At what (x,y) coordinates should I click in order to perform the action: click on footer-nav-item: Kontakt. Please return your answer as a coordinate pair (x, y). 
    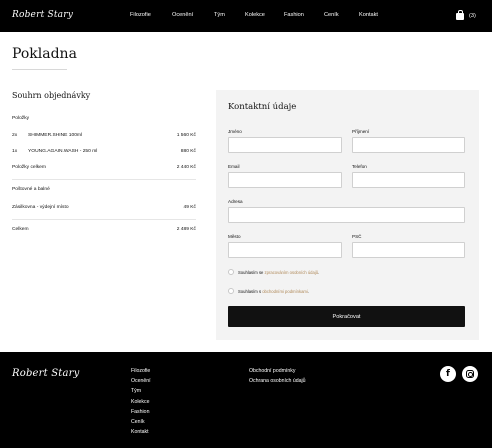
    Looking at the image, I should click on (141, 432).